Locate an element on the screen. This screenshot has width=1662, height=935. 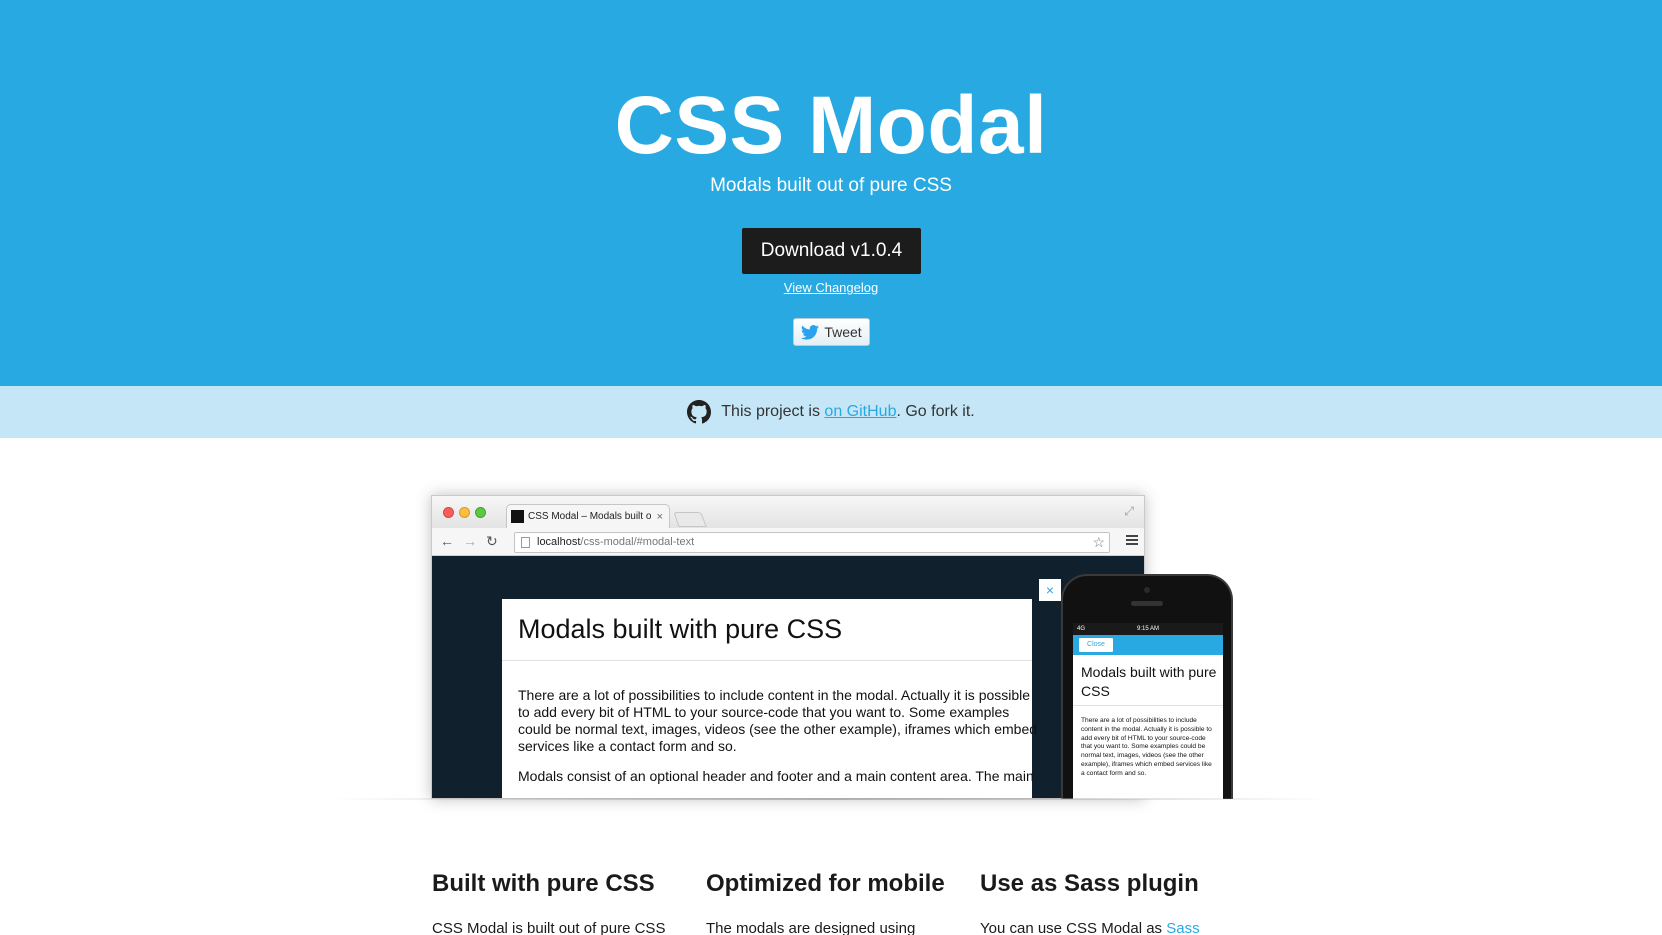
browser-toolbar: ← → ↻ localhost/css-modal/#modal-text ☆ is located at coordinates (788, 542).